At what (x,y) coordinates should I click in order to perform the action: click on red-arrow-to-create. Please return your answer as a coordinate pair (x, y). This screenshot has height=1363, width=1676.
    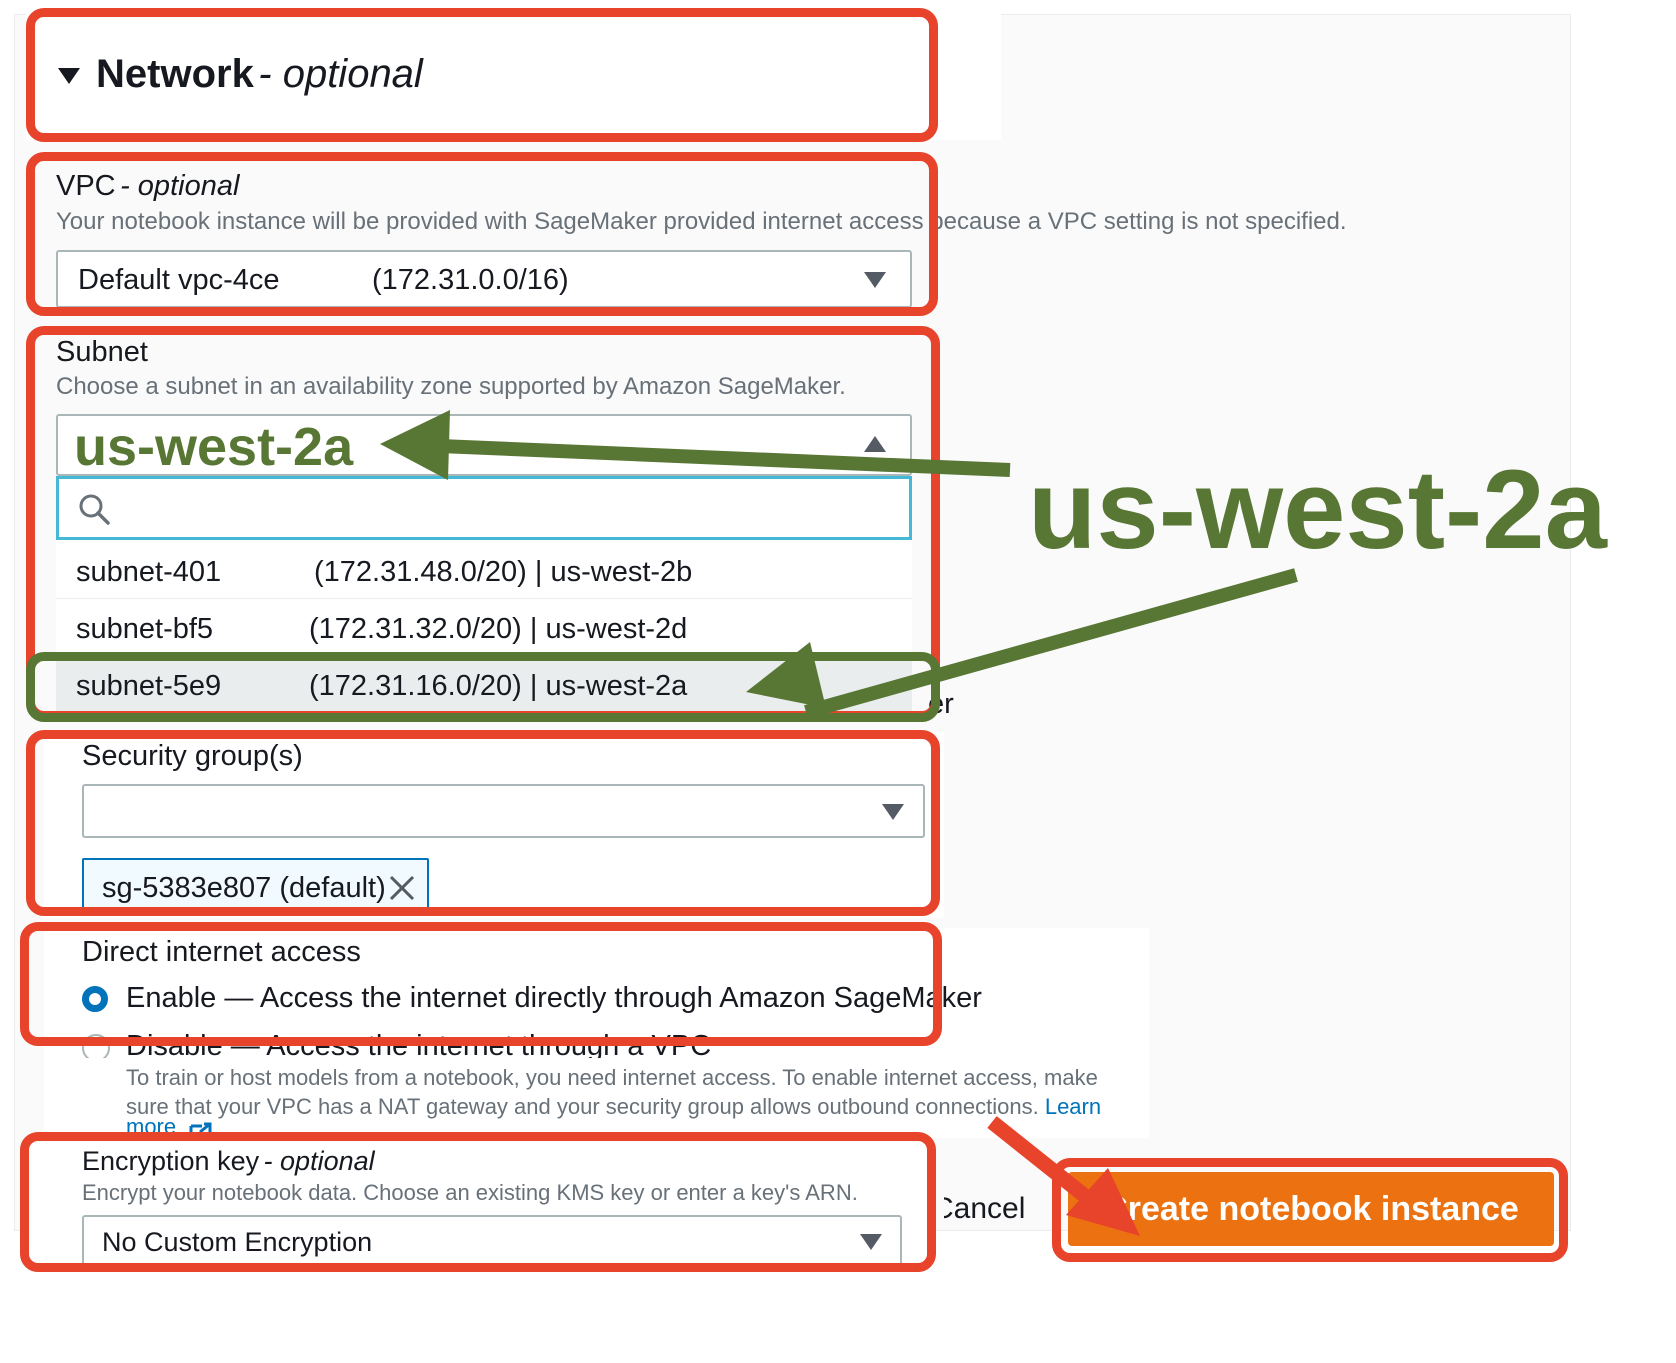
    Looking at the image, I should click on (1041, 1161).